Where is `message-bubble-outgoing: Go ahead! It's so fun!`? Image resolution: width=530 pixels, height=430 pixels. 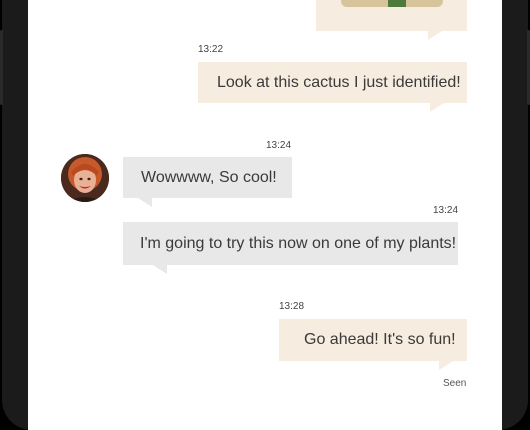
message-bubble-outgoing: Go ahead! It's so fun! is located at coordinates (373, 340).